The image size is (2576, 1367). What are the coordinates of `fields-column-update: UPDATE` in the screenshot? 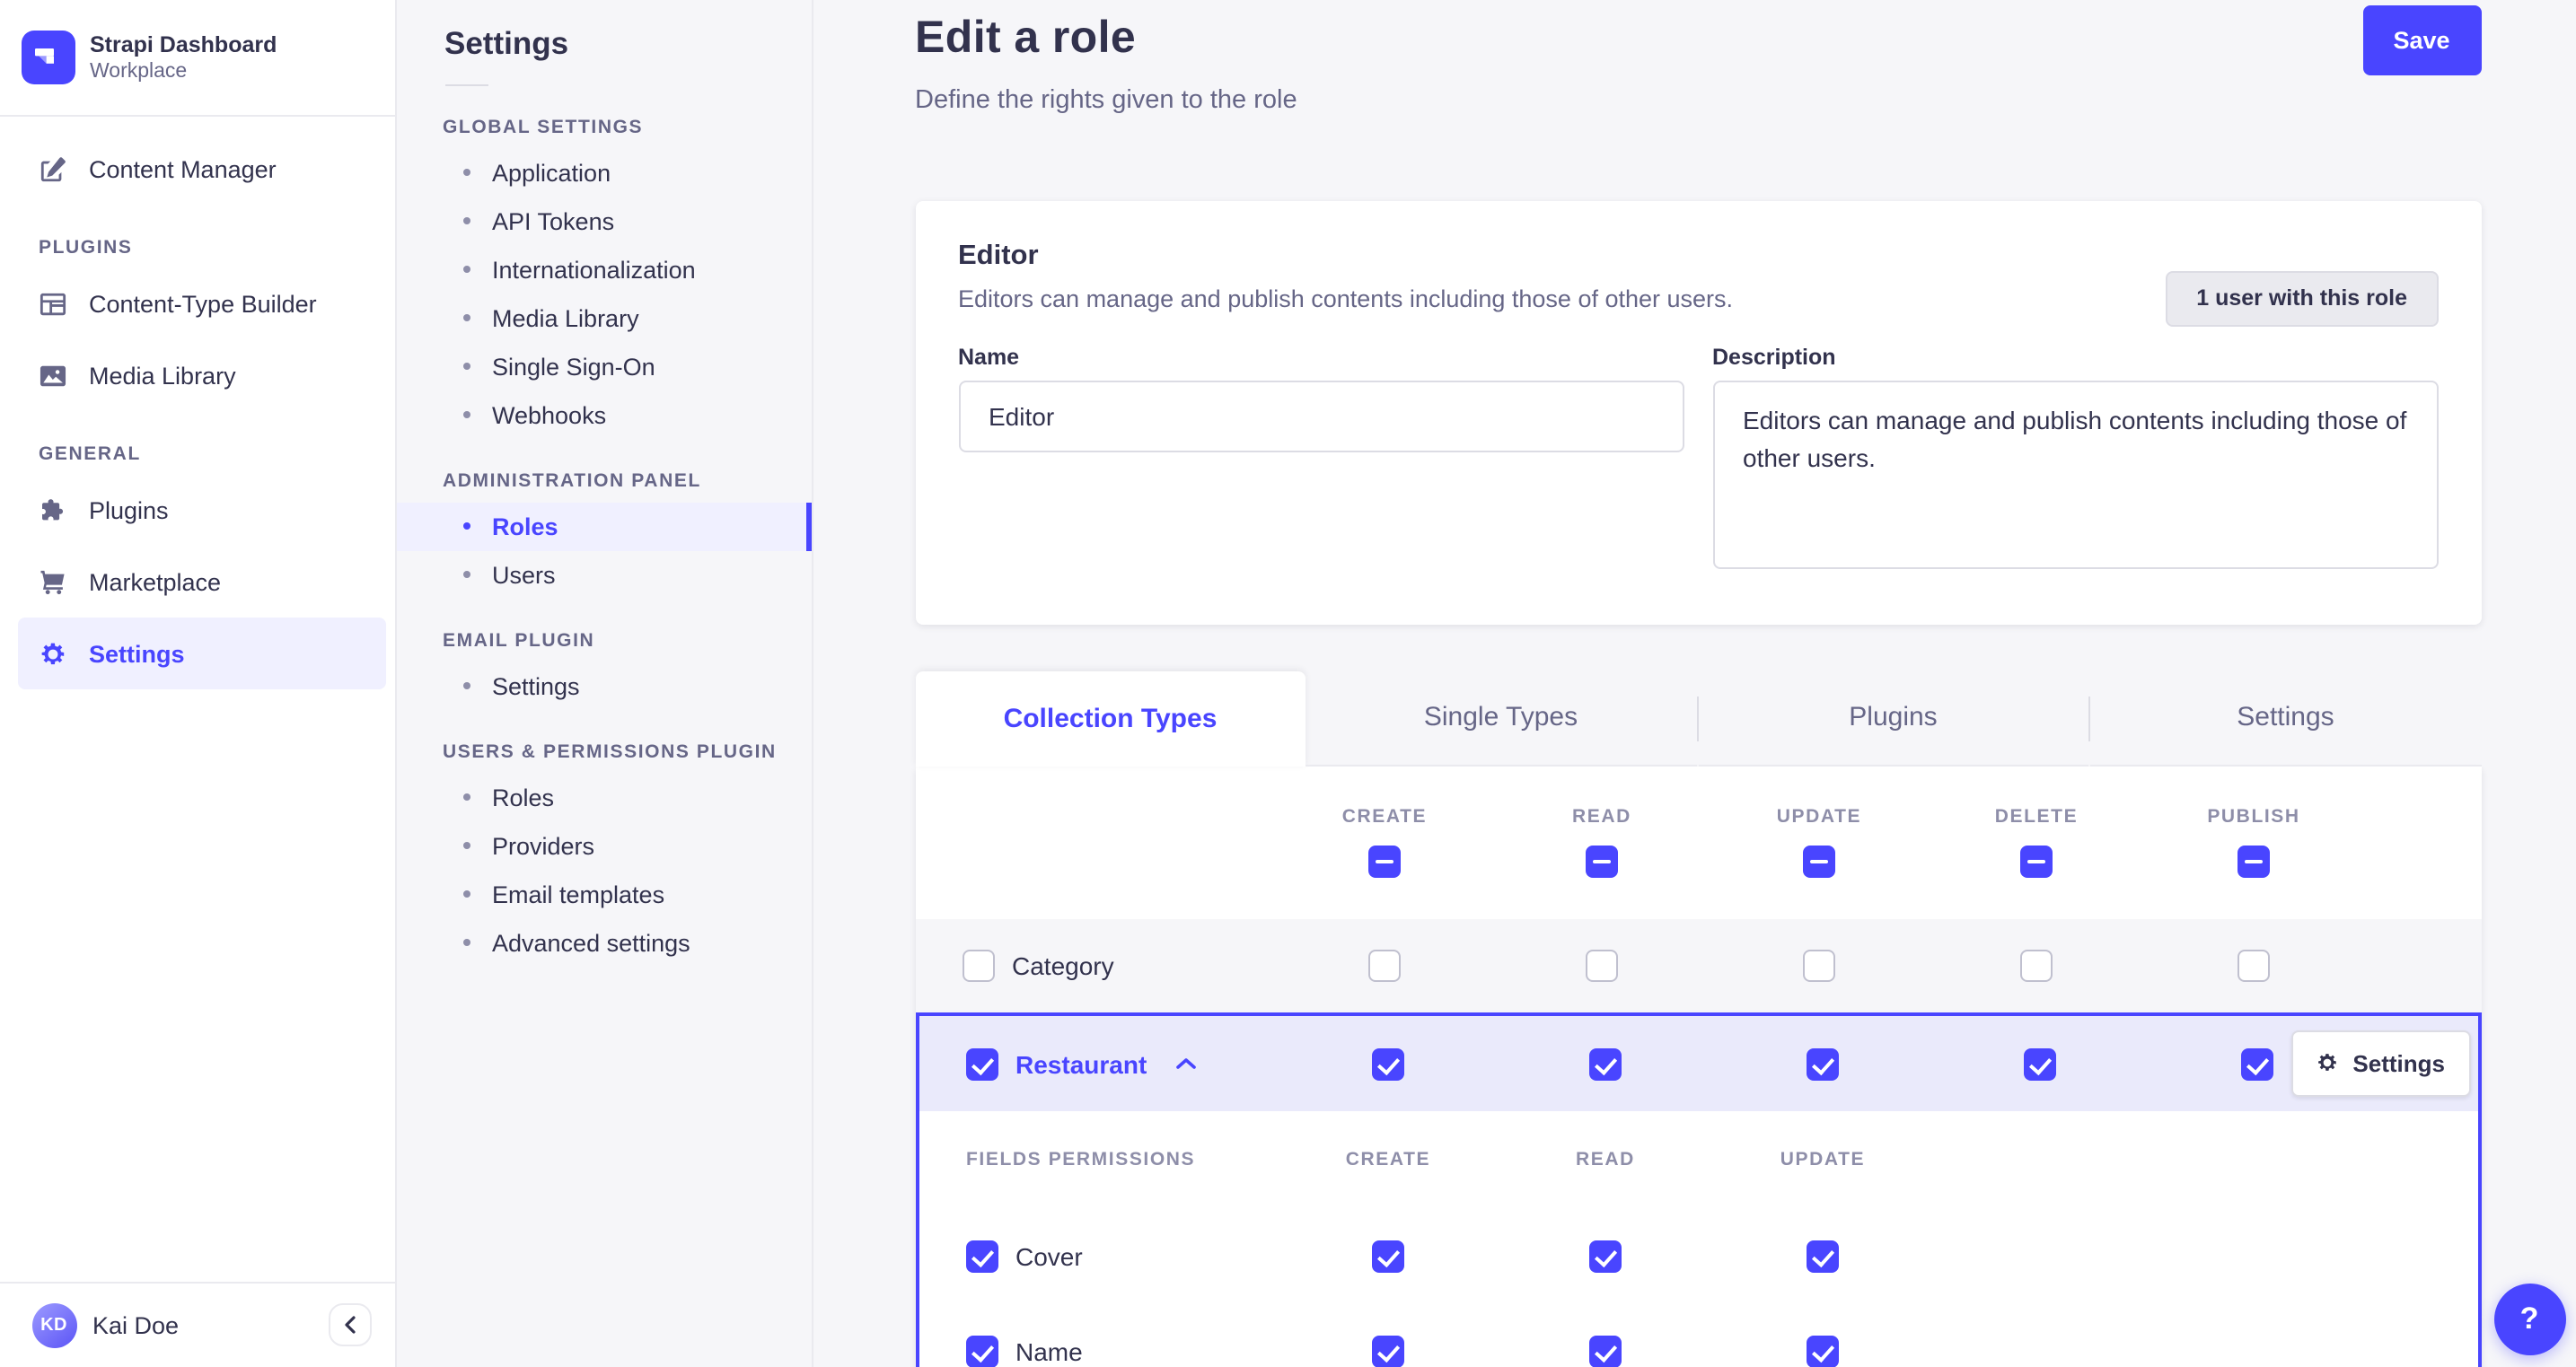 It's located at (1823, 1160).